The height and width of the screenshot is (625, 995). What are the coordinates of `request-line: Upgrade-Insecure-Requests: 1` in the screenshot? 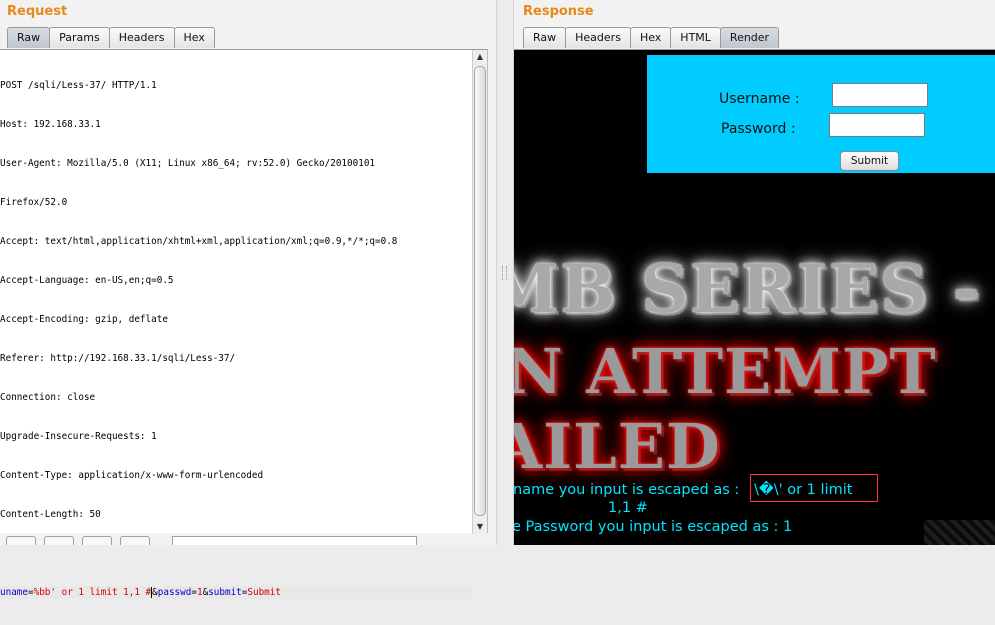 It's located at (78, 436).